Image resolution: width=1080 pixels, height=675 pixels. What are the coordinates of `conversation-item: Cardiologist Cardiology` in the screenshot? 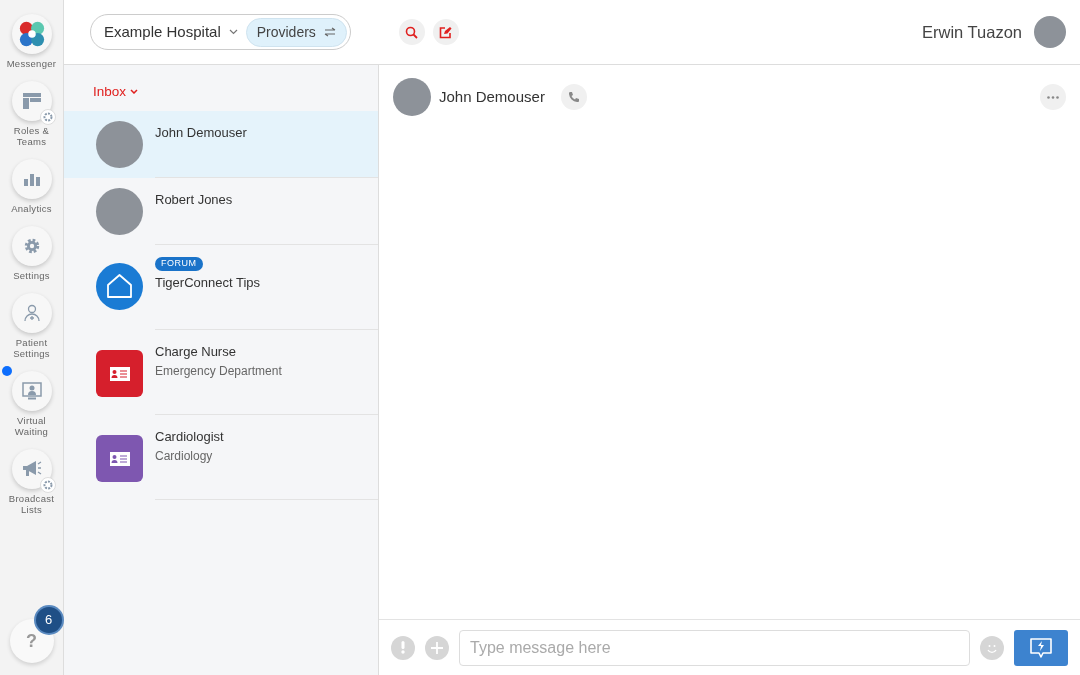 It's located at (221, 457).